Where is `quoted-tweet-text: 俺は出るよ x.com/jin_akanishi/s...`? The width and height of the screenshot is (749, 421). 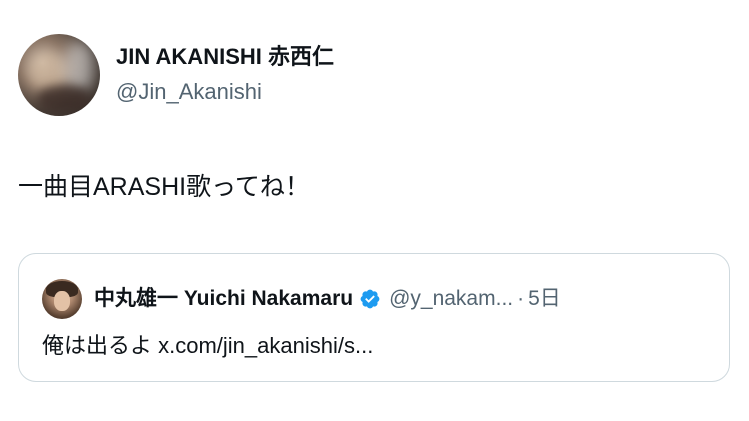
quoted-tweet-text: 俺は出るよ x.com/jin_akanishi/s... is located at coordinates (208, 345).